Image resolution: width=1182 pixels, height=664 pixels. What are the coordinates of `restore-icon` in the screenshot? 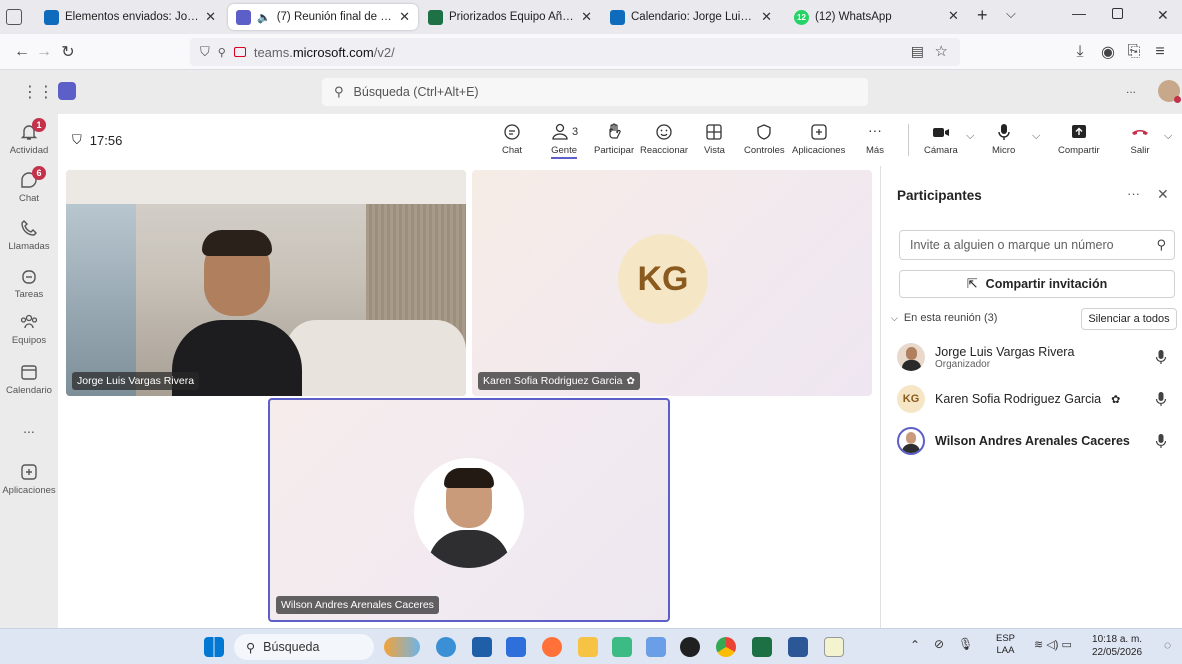 It's located at (1117, 13).